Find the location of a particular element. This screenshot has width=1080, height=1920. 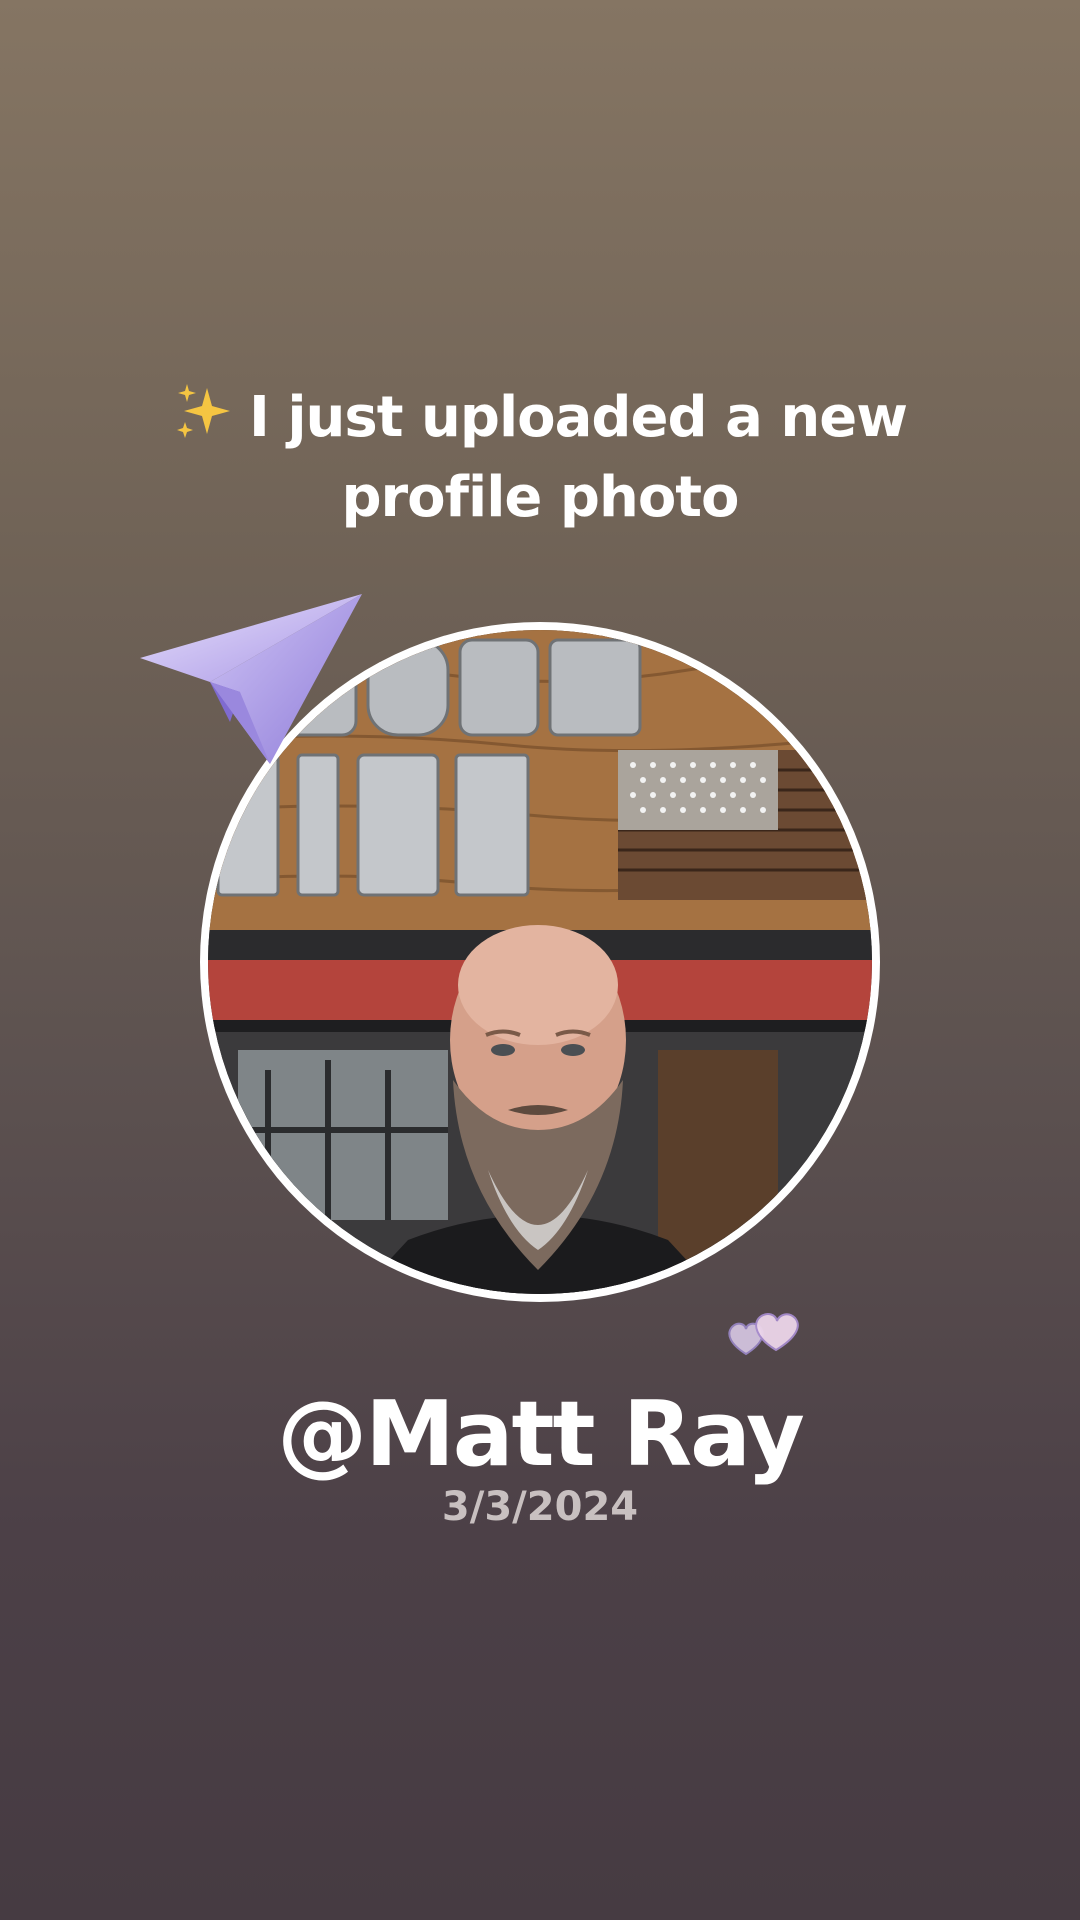

paper-plane-icon is located at coordinates (255, 682).